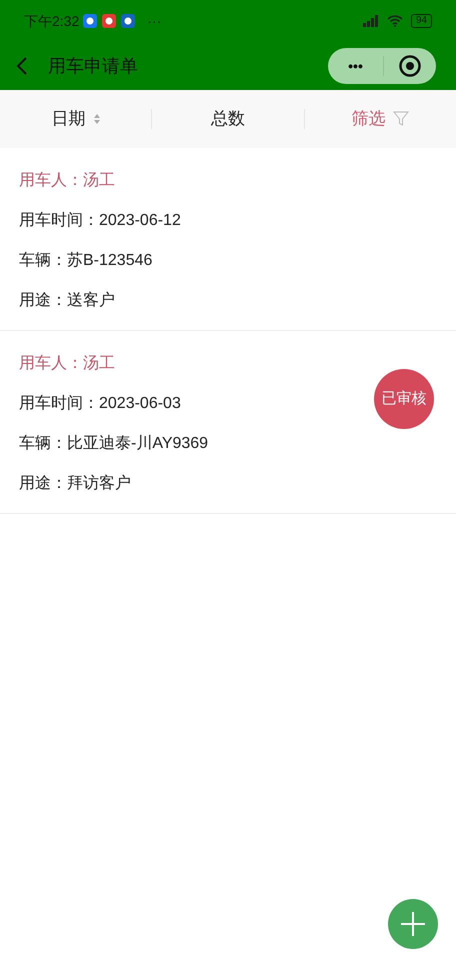 This screenshot has width=456, height=966. What do you see at coordinates (22, 66) in the screenshot?
I see `back-icon` at bounding box center [22, 66].